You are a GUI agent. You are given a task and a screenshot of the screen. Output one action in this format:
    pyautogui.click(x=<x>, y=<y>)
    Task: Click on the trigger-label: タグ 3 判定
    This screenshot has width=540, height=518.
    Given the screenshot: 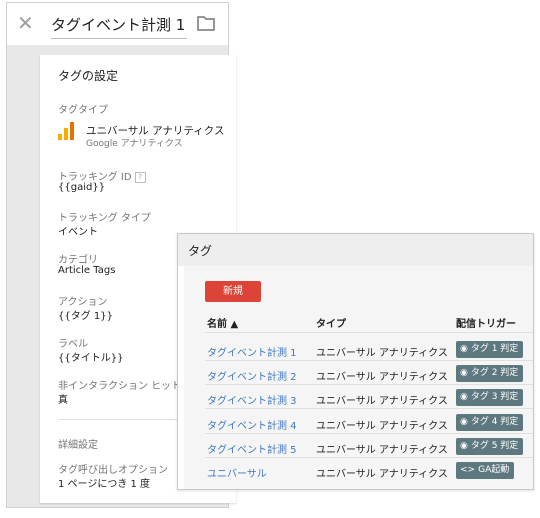 What is the action you would take?
    pyautogui.click(x=494, y=397)
    